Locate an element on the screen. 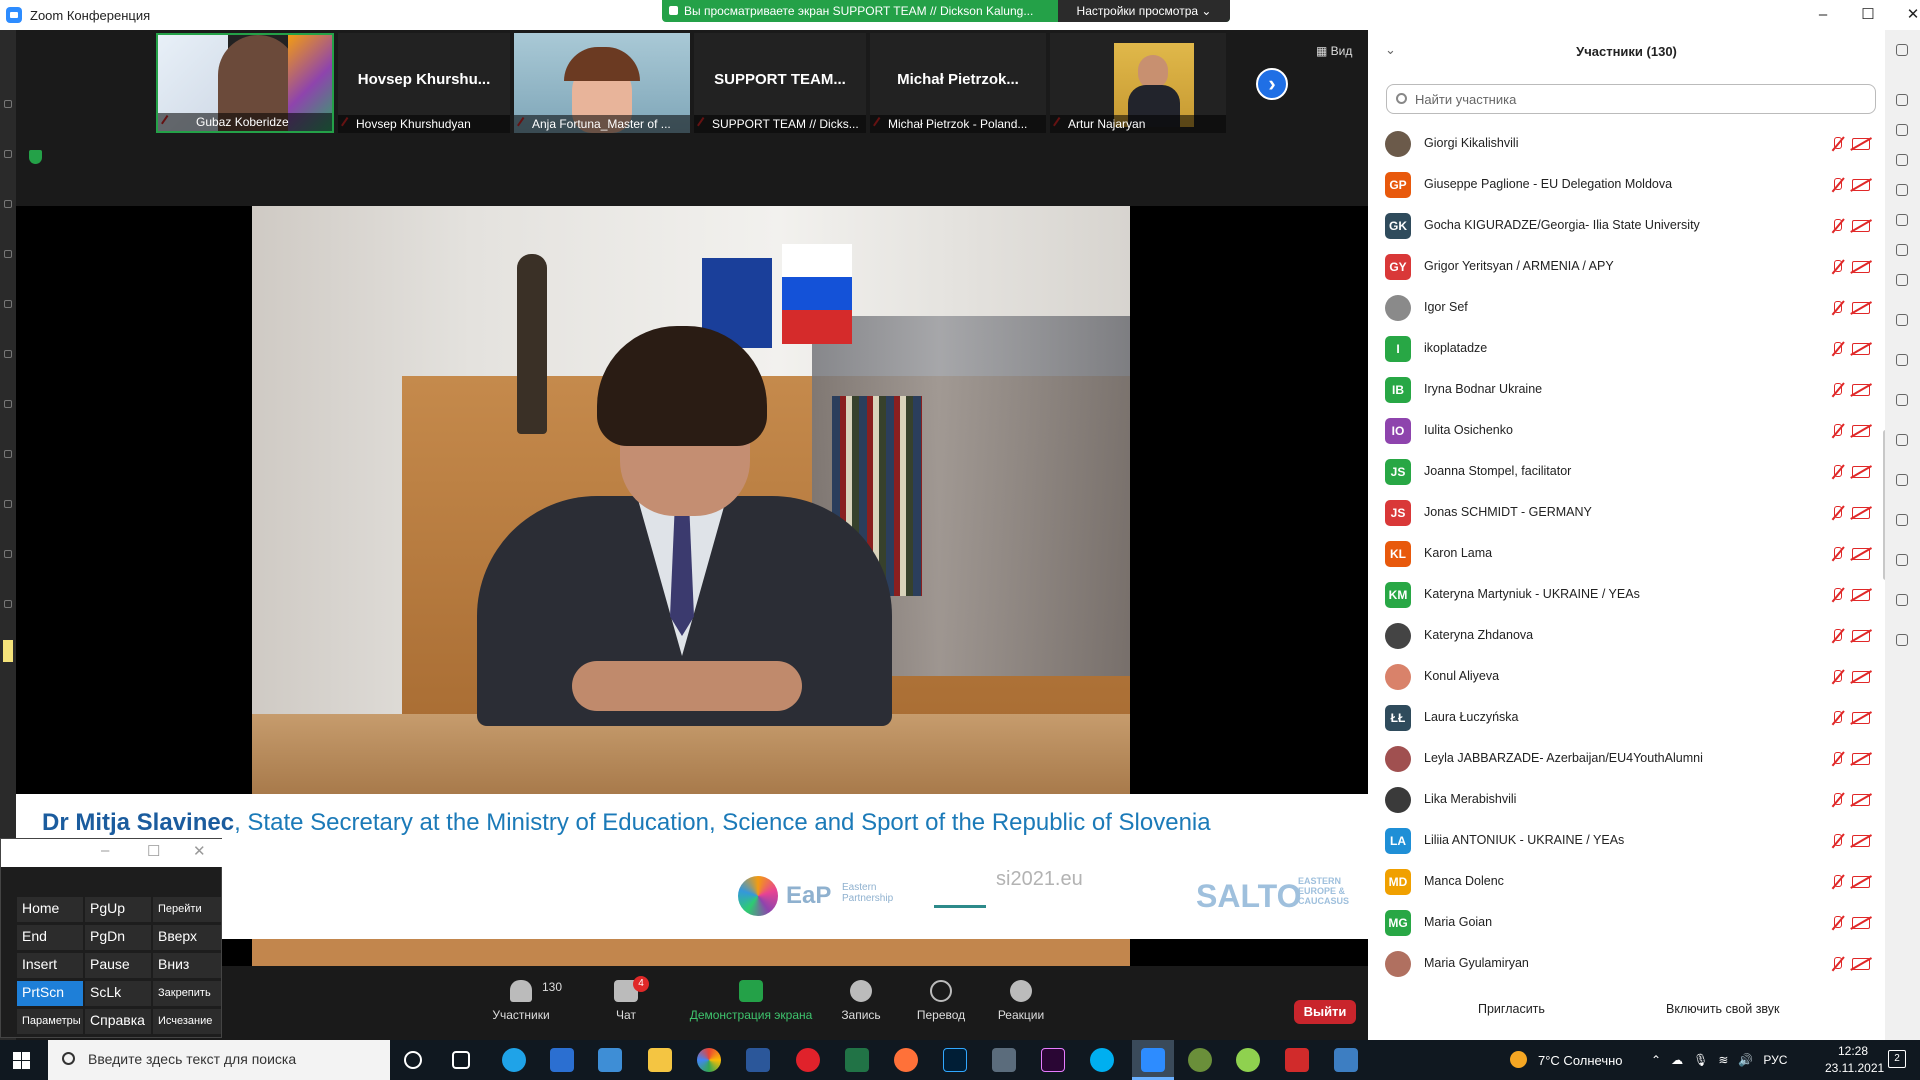  thumbnail-artur: Artur Najaryan is located at coordinates (1138, 83).